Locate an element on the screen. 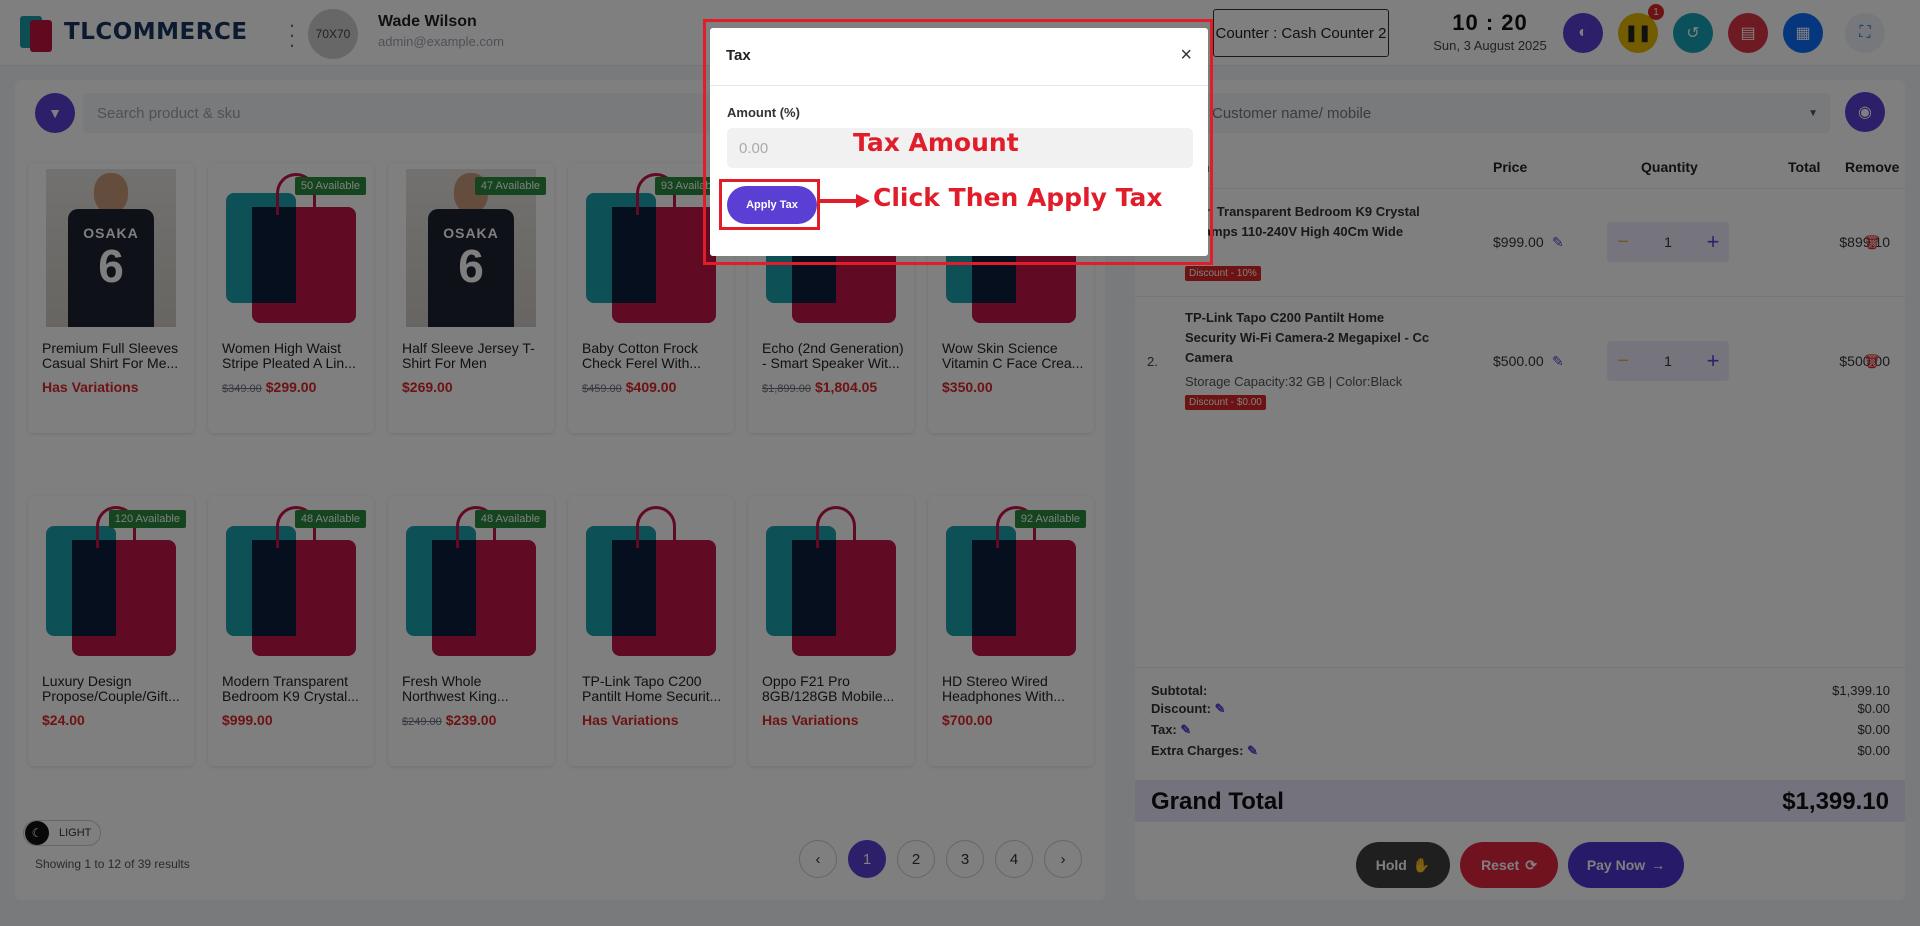  annotation-tax-amount: Tax Amount is located at coordinates (936, 142).